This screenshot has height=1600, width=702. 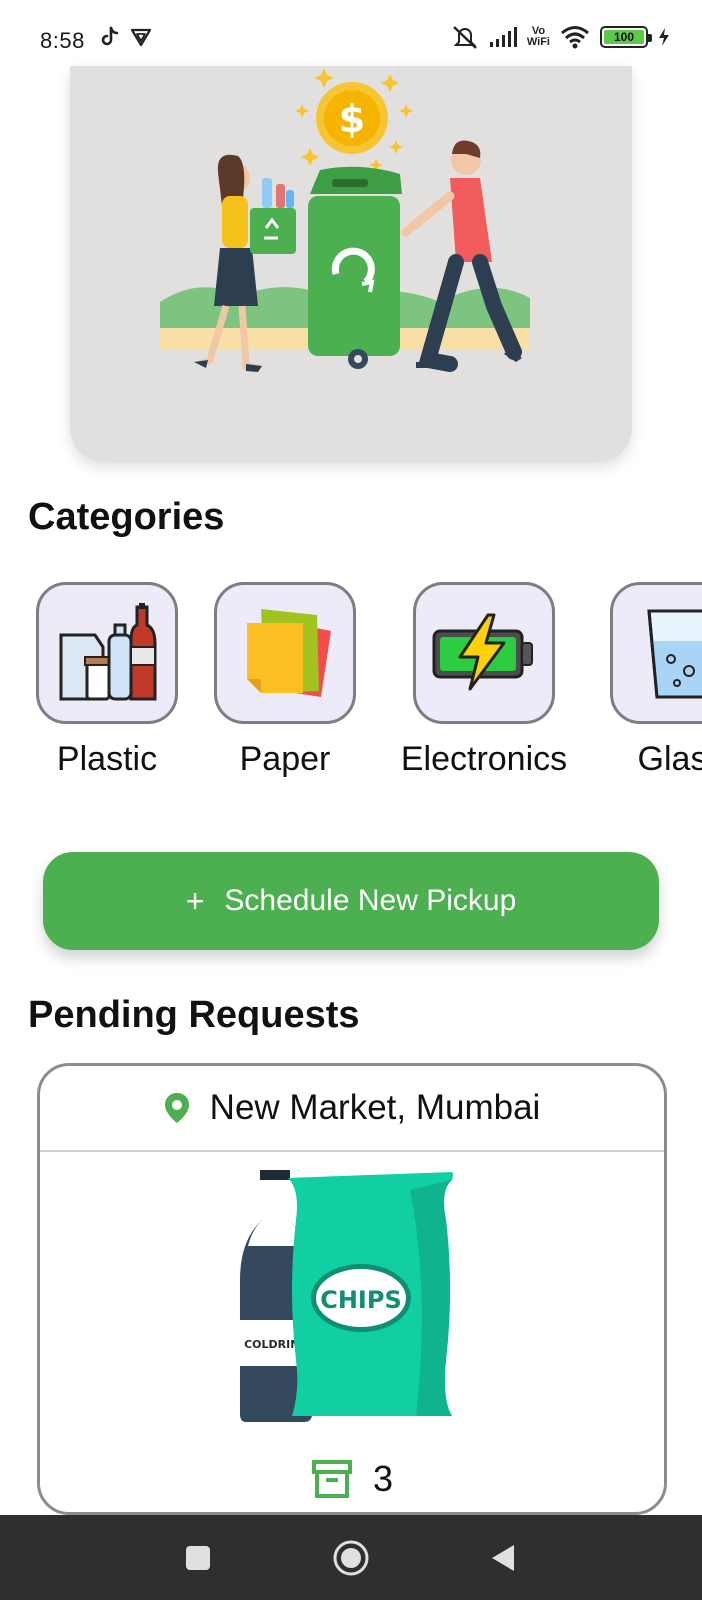 I want to click on waste-items-image: COLDRINK CHIPS, so click(x=346, y=1296).